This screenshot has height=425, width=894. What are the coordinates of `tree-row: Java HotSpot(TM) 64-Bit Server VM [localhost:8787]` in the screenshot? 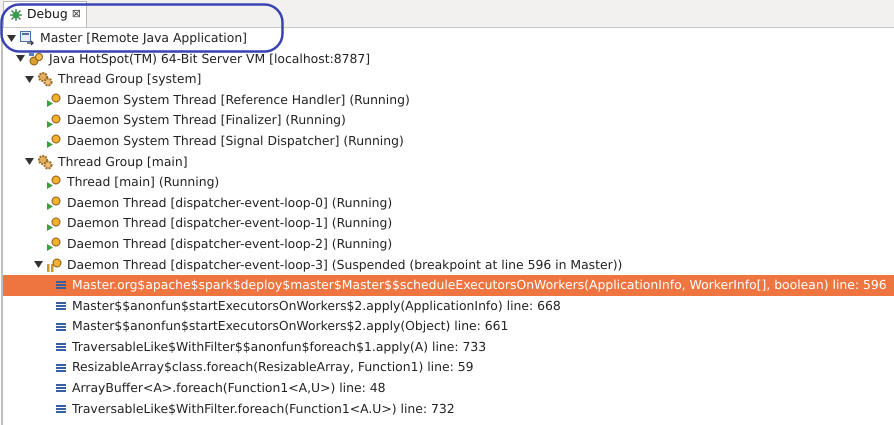 It's located at (448, 59).